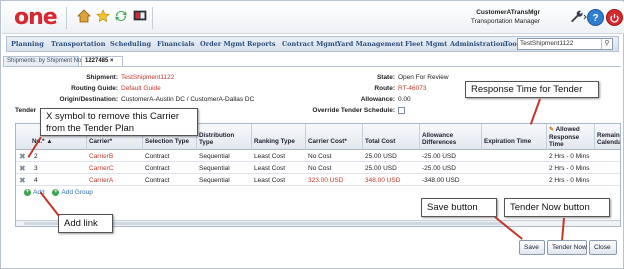  Describe the element at coordinates (477, 44) in the screenshot. I see `nav-administration: Administration` at that location.